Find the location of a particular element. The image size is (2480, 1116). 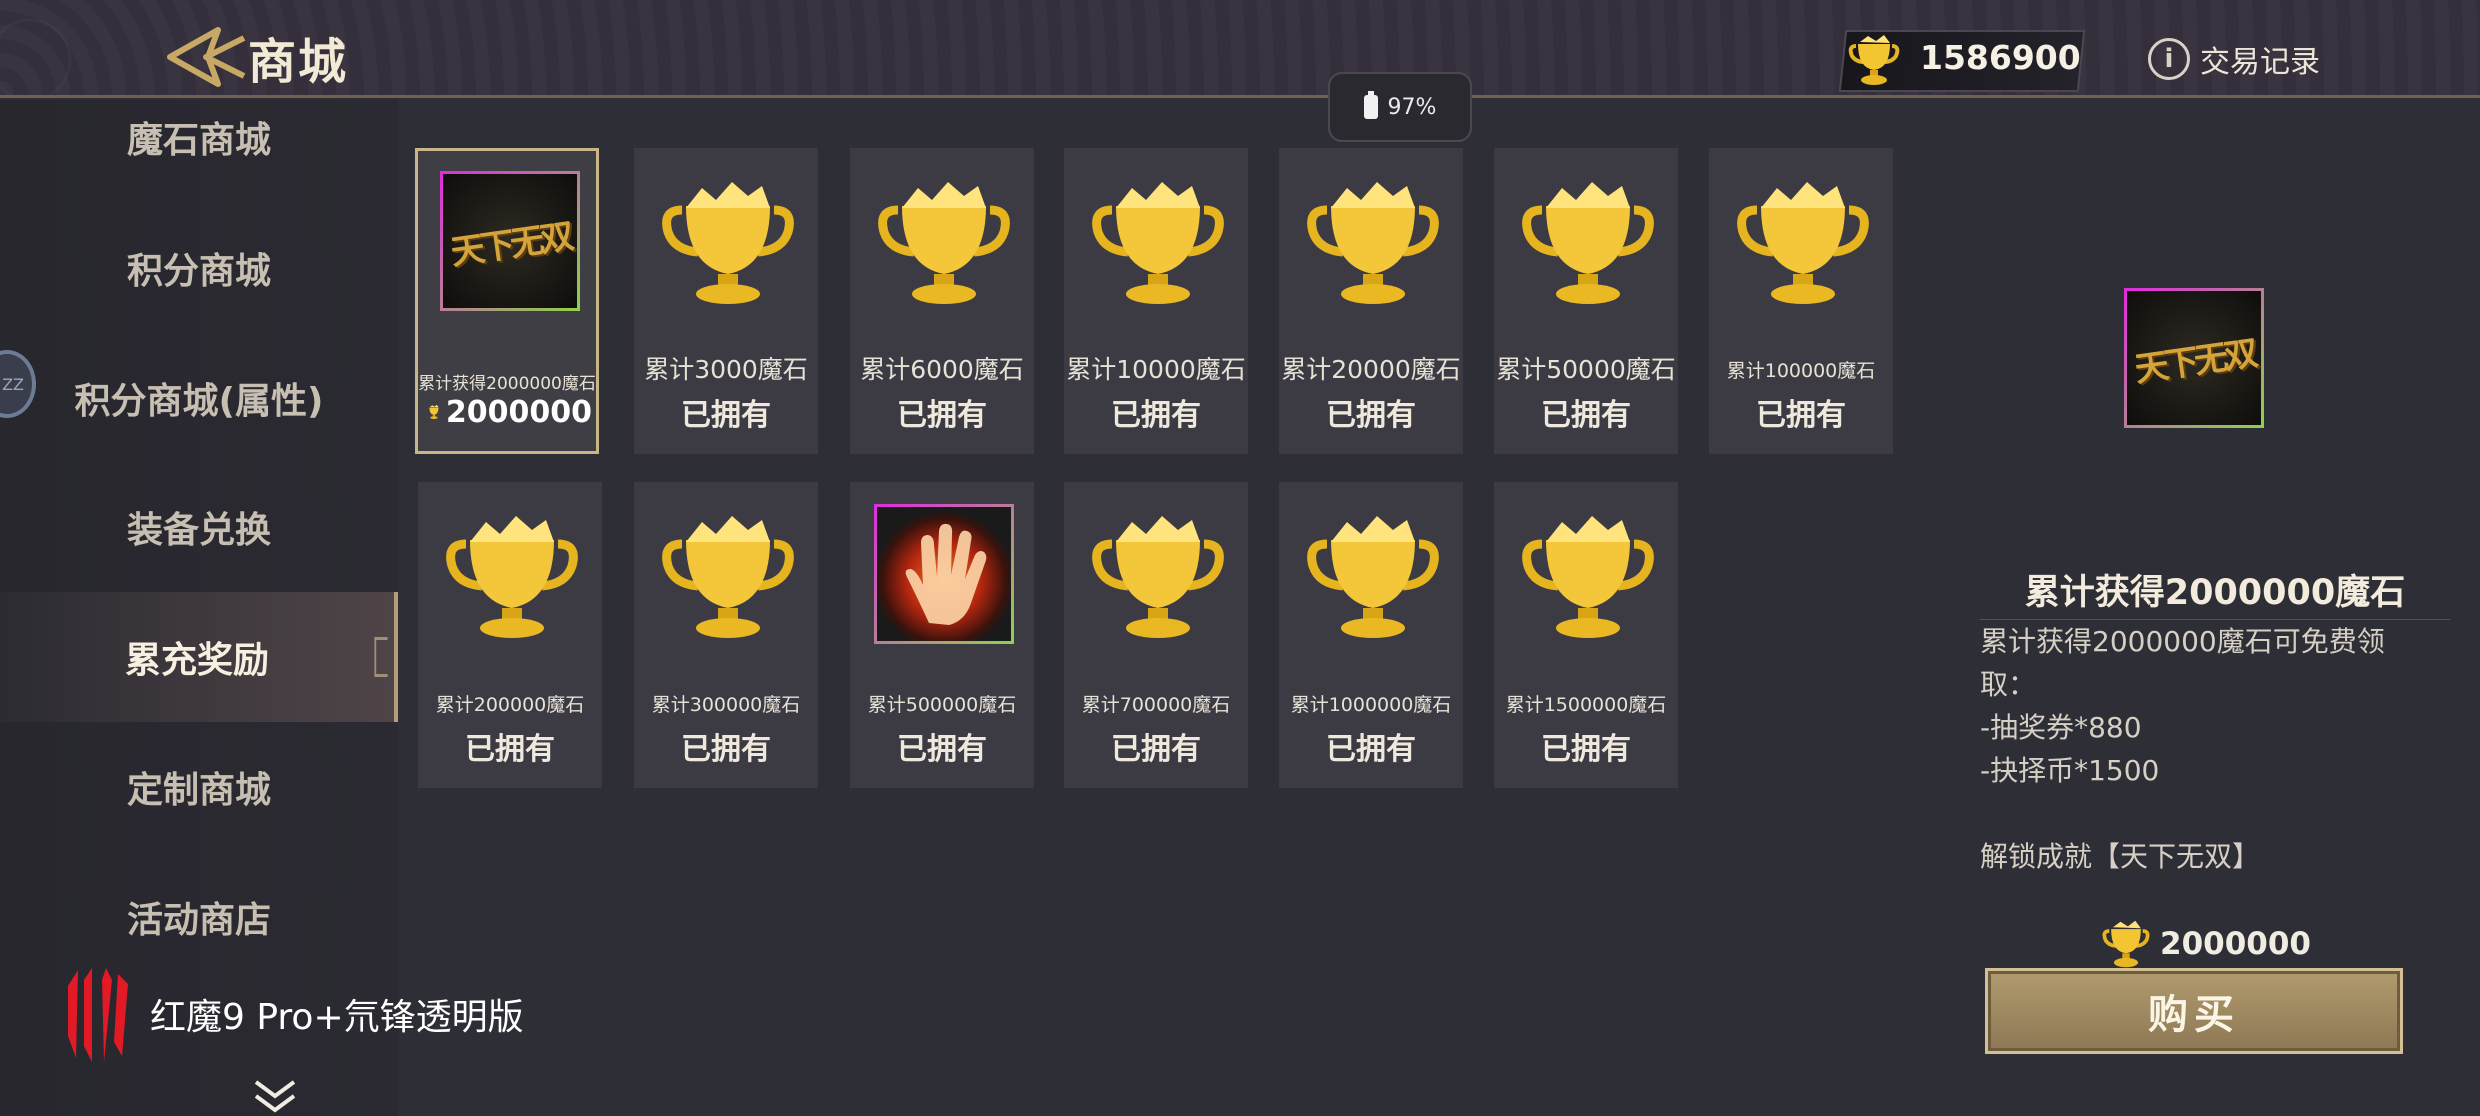

device-watermark: 红魔9 Pro+氘锋透明版 is located at coordinates (293, 1014).